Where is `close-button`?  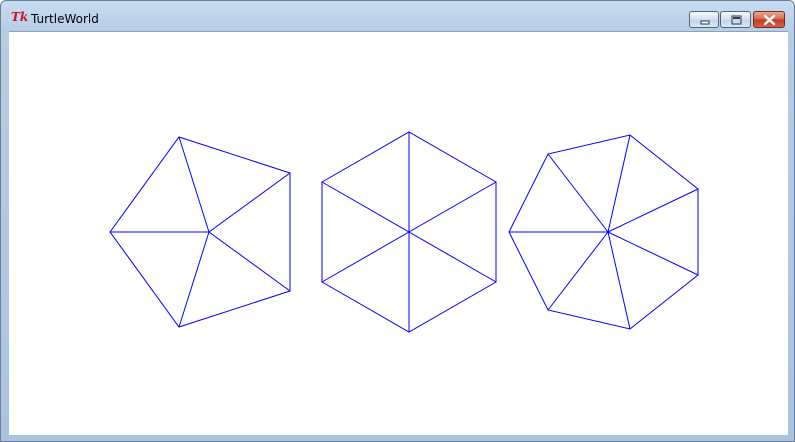 close-button is located at coordinates (769, 19).